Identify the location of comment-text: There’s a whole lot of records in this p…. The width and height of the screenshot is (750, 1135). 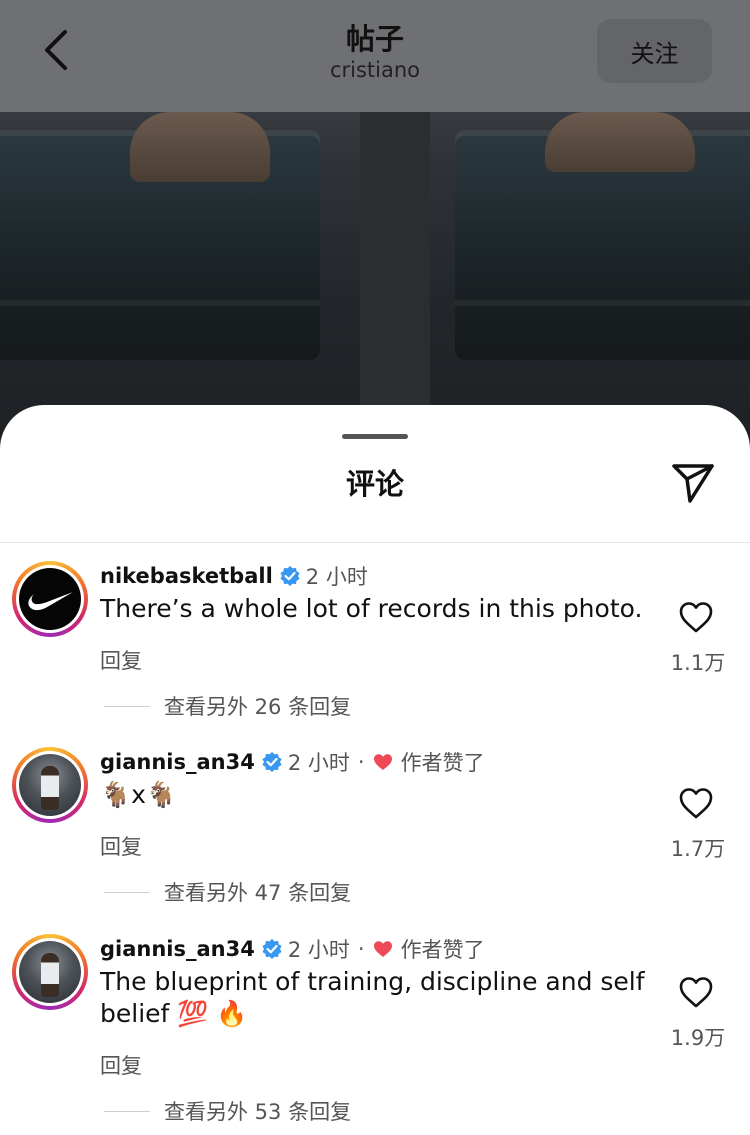
(371, 608).